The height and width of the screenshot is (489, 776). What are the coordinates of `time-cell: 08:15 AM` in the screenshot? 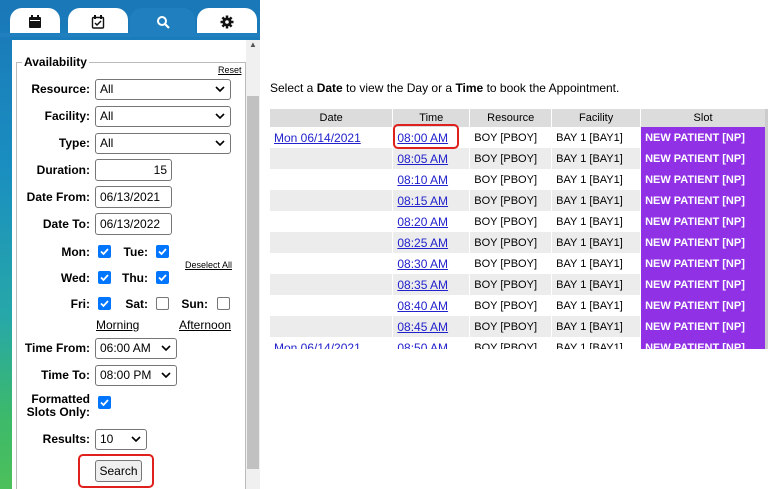 It's located at (431, 200).